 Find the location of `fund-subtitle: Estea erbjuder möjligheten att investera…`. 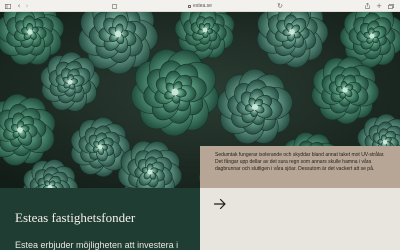

fund-subtitle: Estea erbjuder möjligheten att investera… is located at coordinates (97, 245).